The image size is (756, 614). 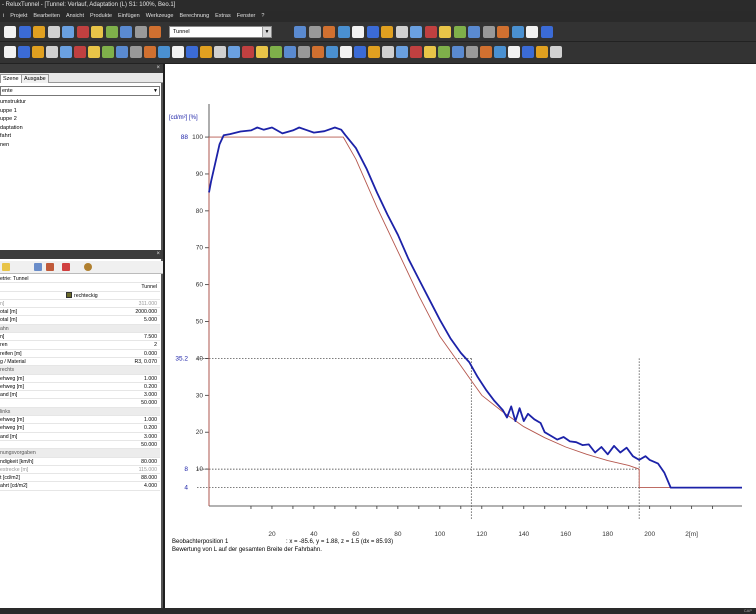 What do you see at coordinates (80, 287) in the screenshot?
I see `property-row: Tunnel` at bounding box center [80, 287].